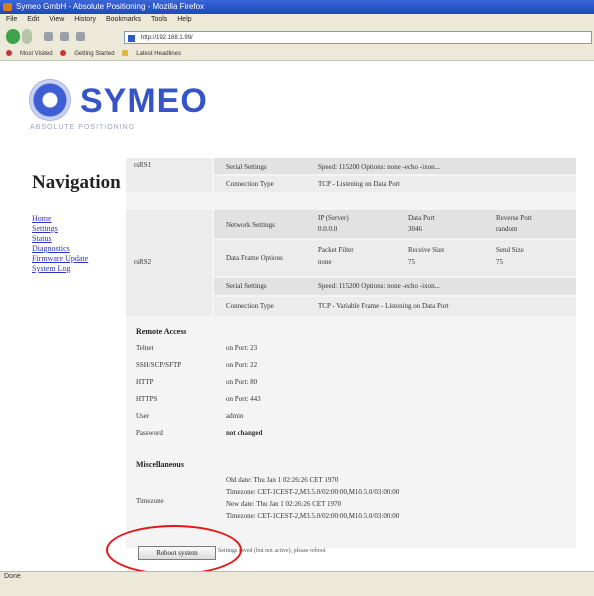  Describe the element at coordinates (254, 258) in the screenshot. I see `rs2-frame-label: Data Frame Options` at that location.